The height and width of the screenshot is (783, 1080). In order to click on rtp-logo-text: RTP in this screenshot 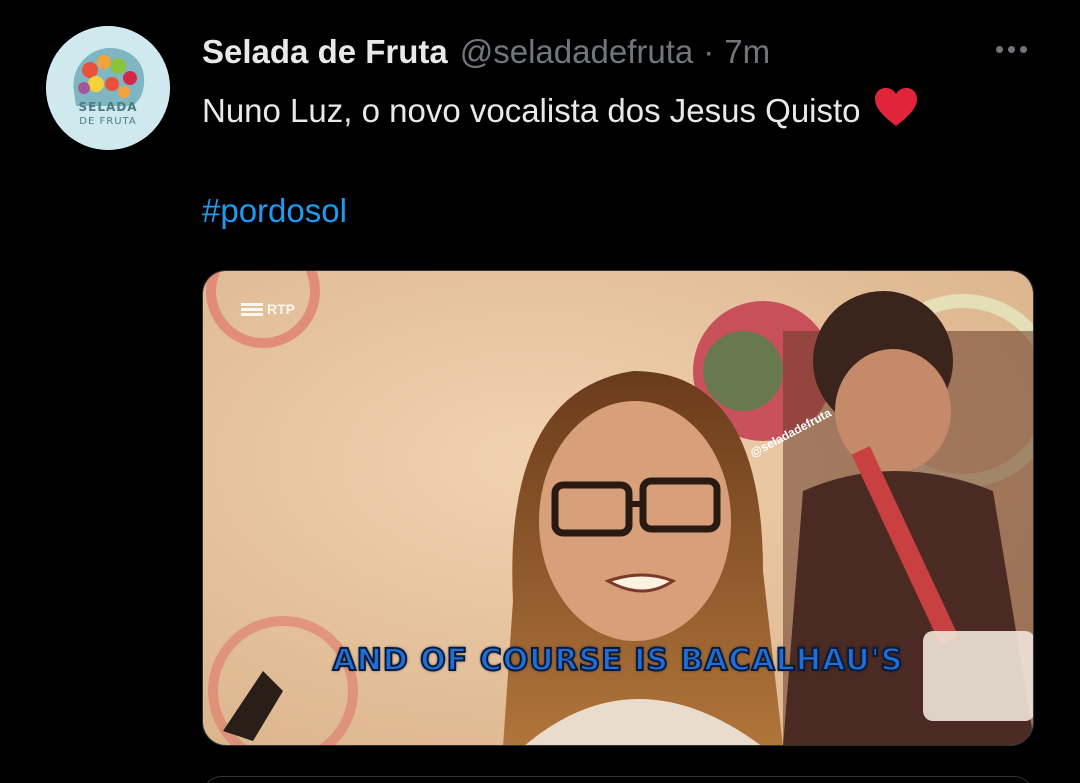, I will do `click(281, 309)`.